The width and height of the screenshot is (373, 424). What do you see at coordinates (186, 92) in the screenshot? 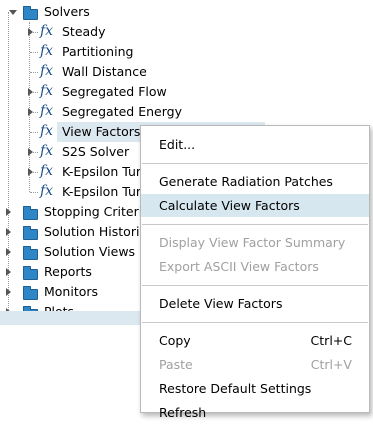
I see `tree-node-solver: fx Segregated Flow` at bounding box center [186, 92].